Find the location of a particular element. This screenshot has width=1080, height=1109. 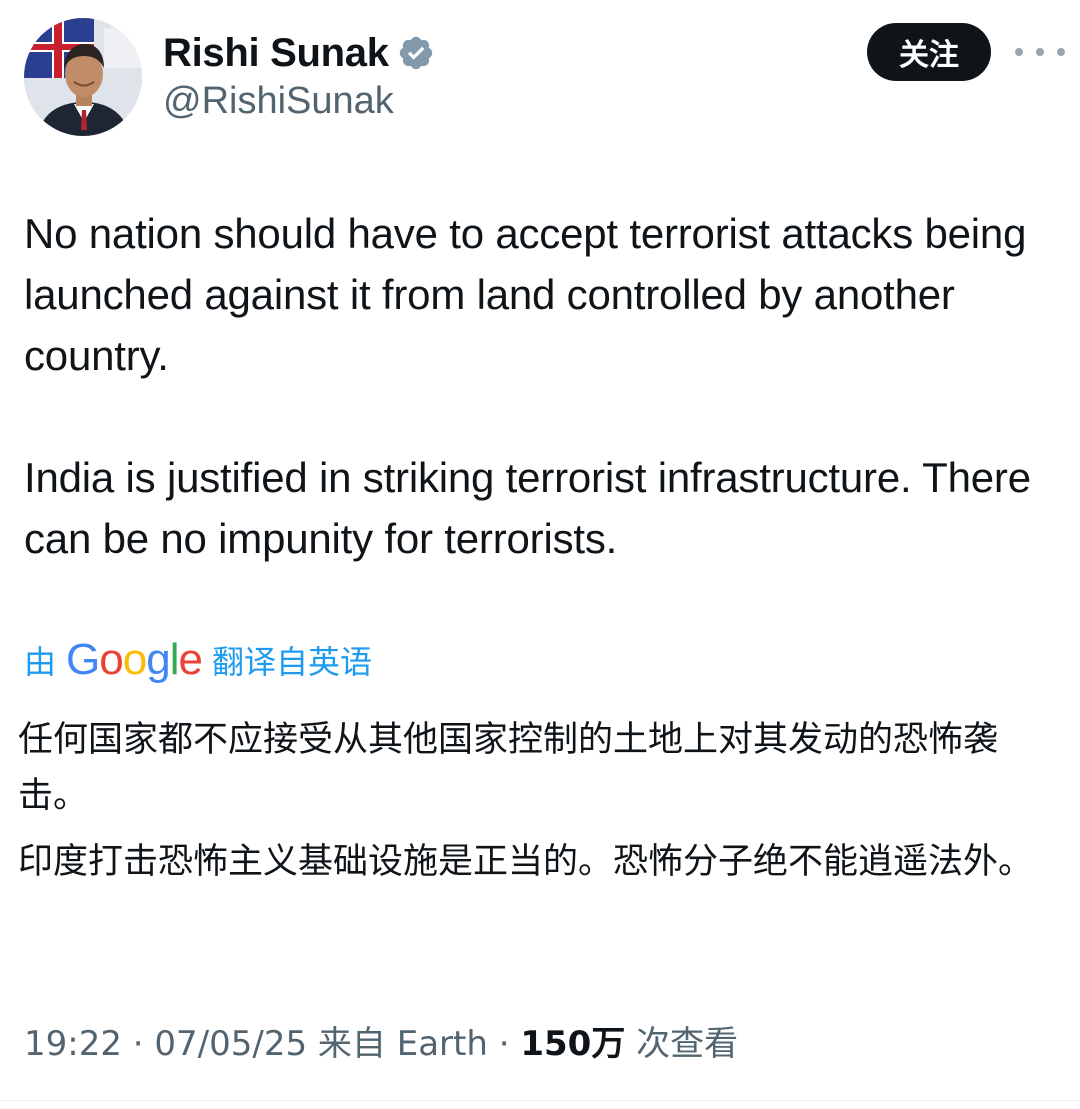

follow-button: 关注 is located at coordinates (929, 52).